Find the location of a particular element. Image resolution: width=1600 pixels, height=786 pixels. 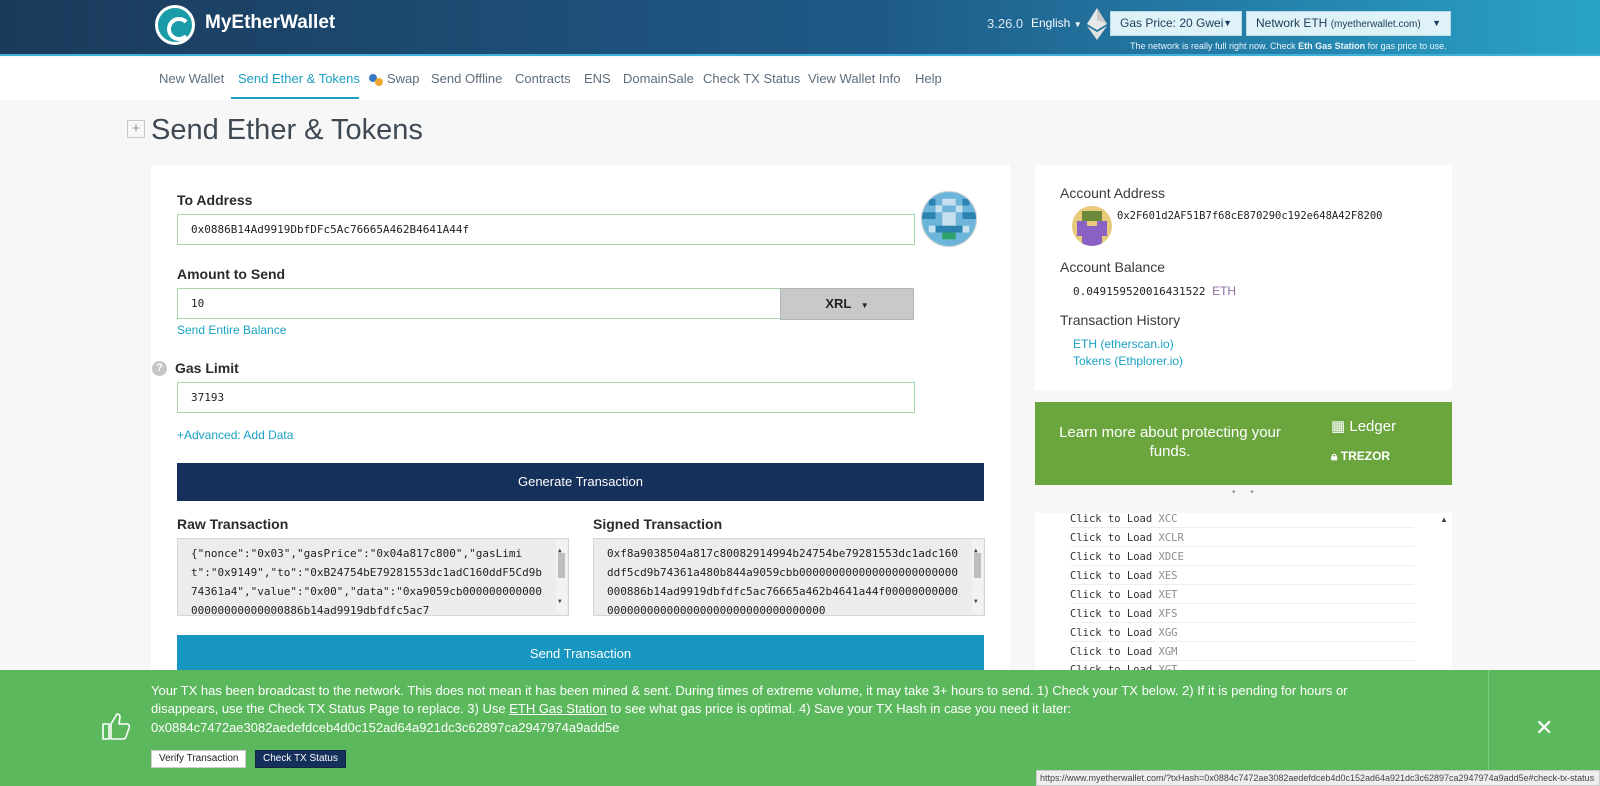

mew-logo-icon is located at coordinates (175, 25).